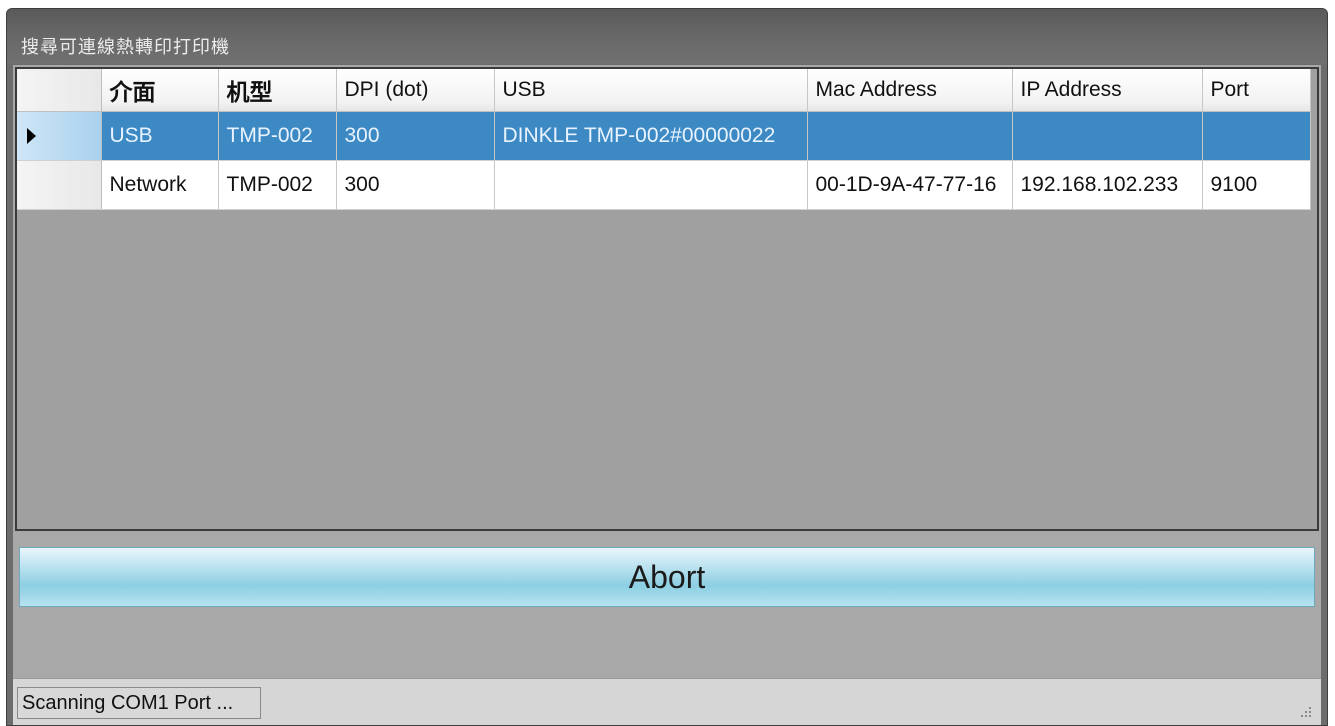  Describe the element at coordinates (31, 135) in the screenshot. I see `current-row-arrow-icon` at that location.